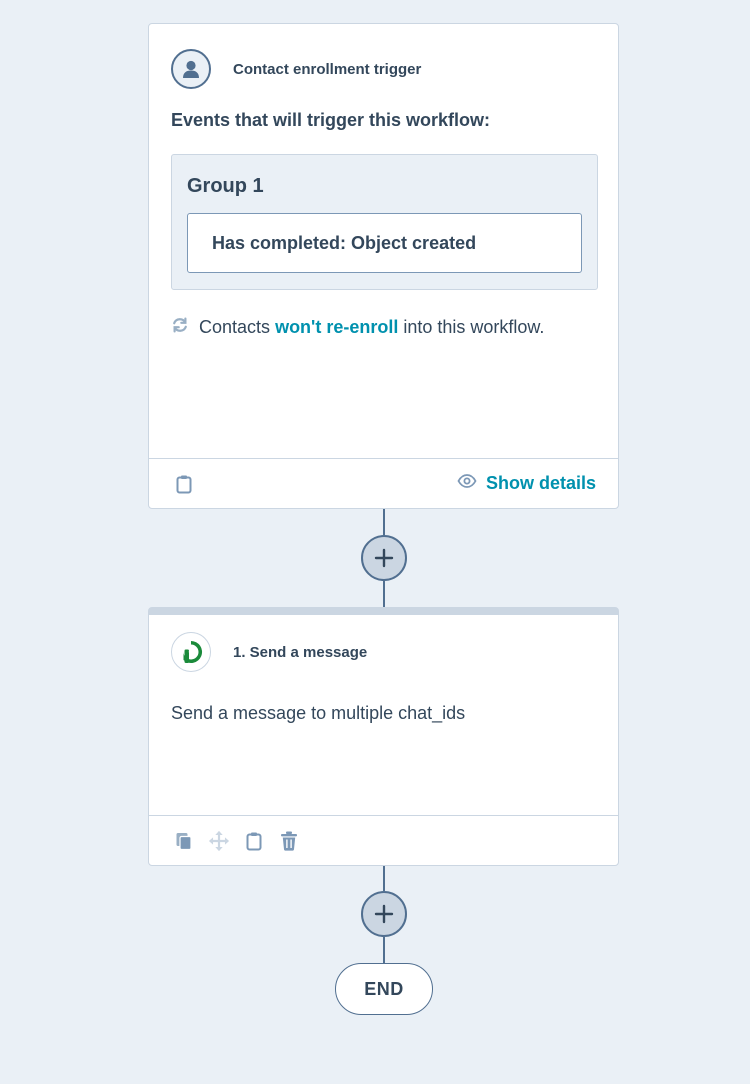 This screenshot has height=1084, width=750. Describe the element at coordinates (344, 242) in the screenshot. I see `trigger-filter-label: Has completed: Object created` at that location.